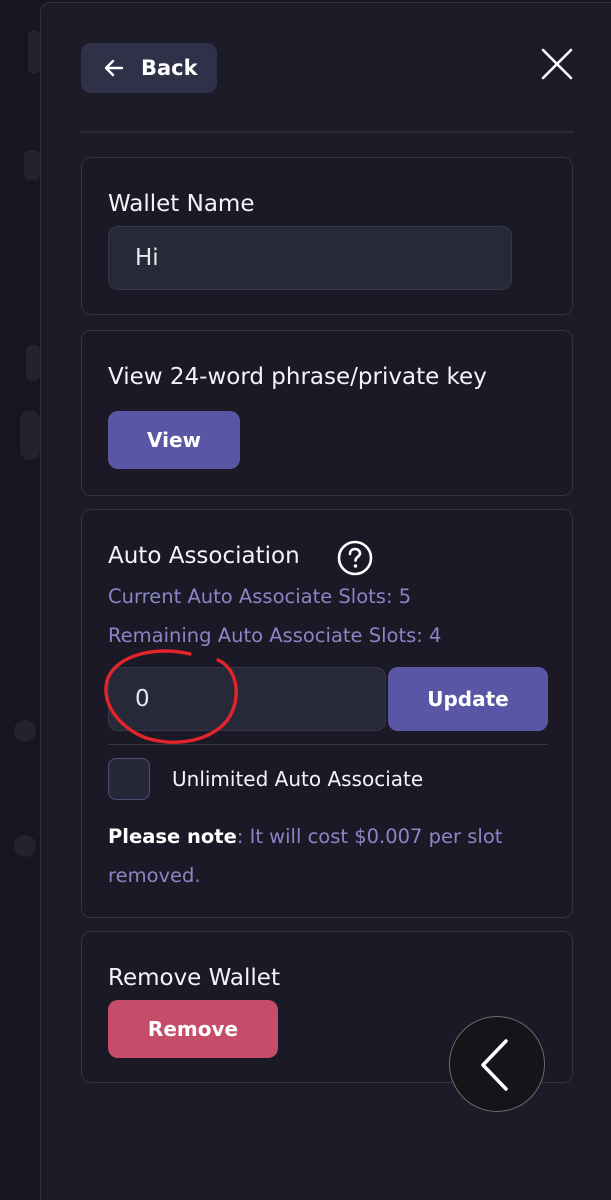 Image resolution: width=611 pixels, height=1200 pixels. I want to click on floating-back-button, so click(497, 1064).